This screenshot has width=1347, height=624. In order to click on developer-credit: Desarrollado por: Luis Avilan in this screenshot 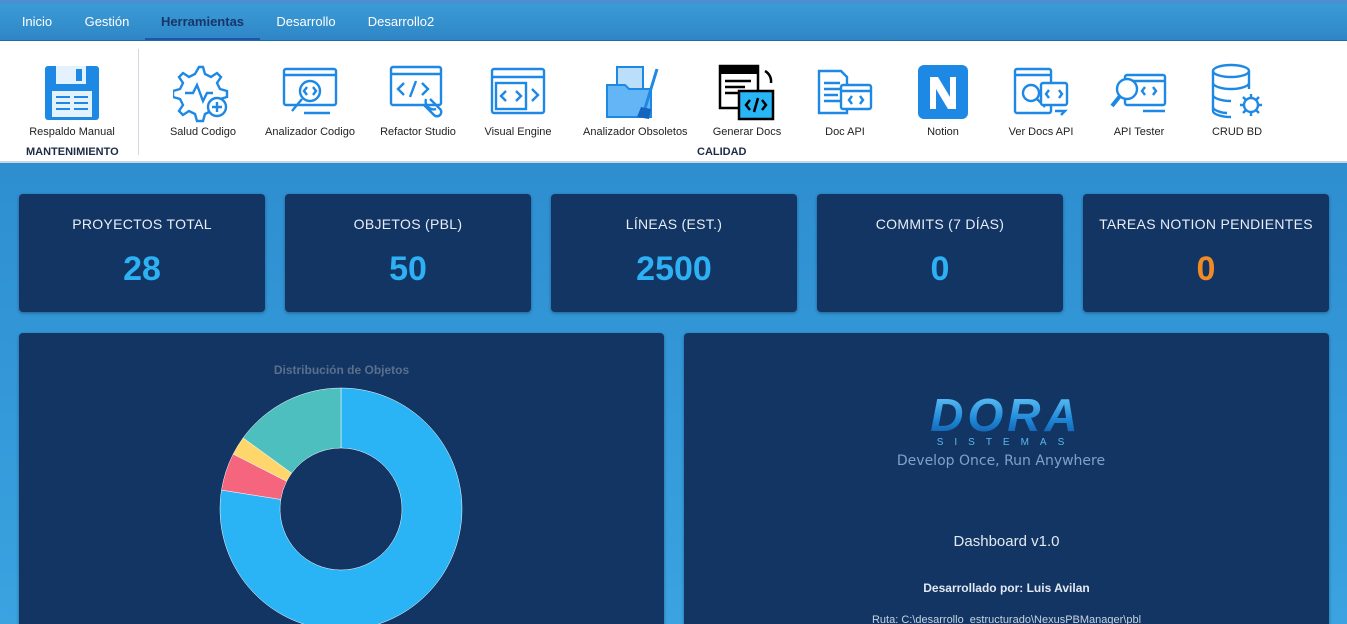, I will do `click(1006, 588)`.